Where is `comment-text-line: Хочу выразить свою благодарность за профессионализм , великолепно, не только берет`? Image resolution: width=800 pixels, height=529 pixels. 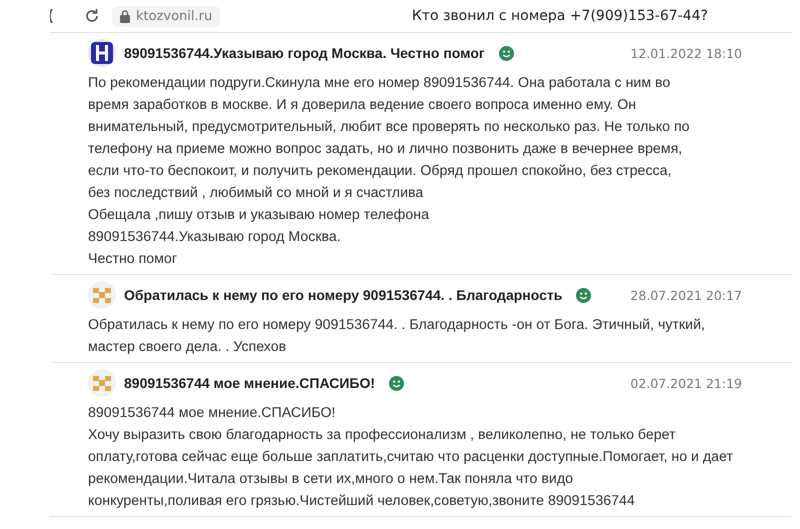
comment-text-line: Хочу выразить свою благодарность за профессионализм , великолепно, не только берет is located at coordinates (382, 435).